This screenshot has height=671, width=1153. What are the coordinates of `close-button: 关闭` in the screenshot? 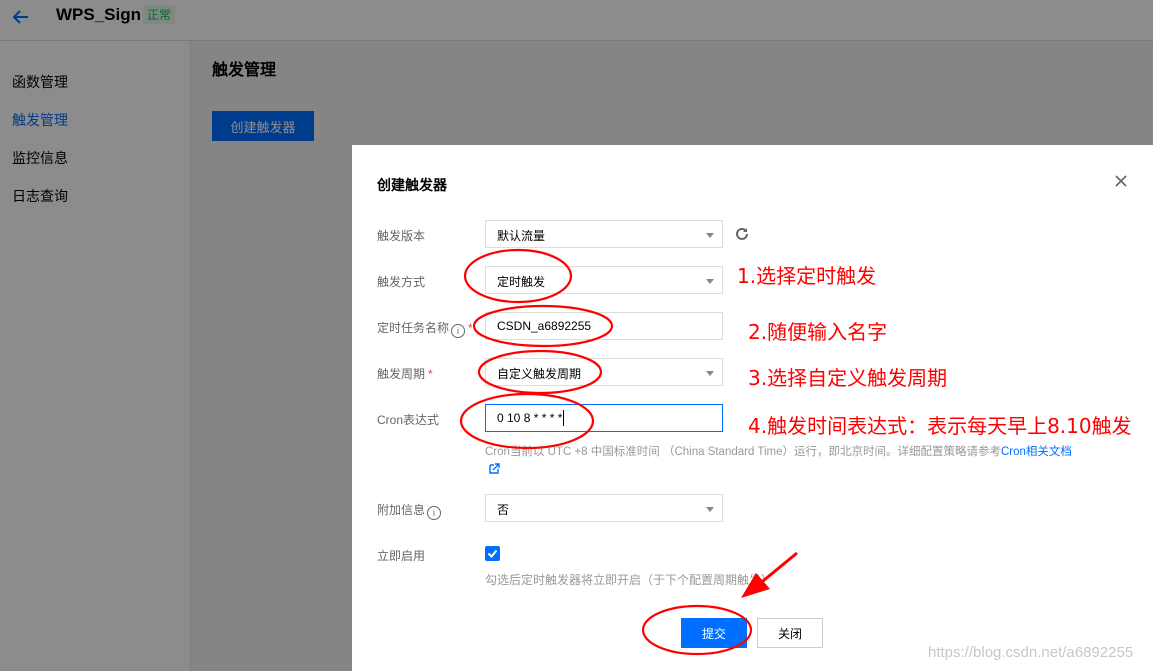 It's located at (790, 633).